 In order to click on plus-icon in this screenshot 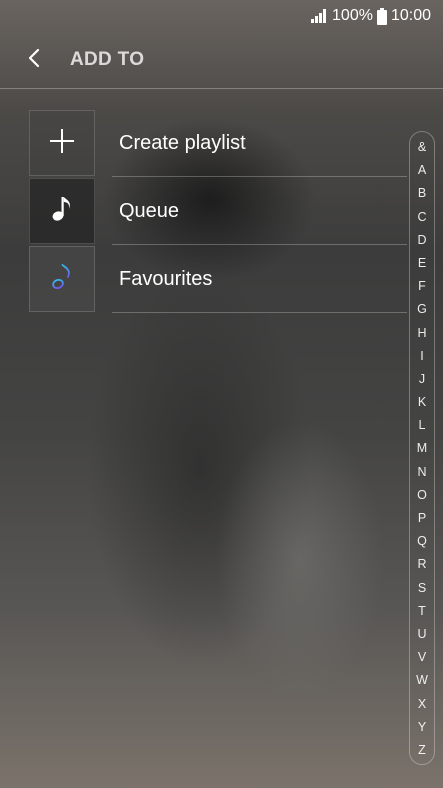, I will do `click(62, 143)`.